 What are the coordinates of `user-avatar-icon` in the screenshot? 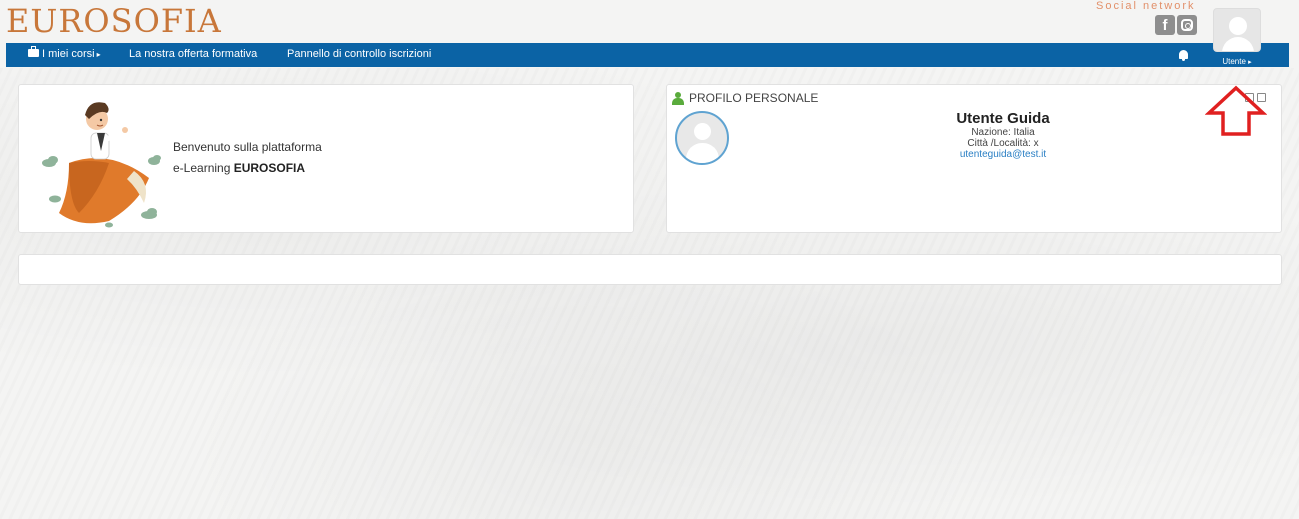 It's located at (1237, 30).